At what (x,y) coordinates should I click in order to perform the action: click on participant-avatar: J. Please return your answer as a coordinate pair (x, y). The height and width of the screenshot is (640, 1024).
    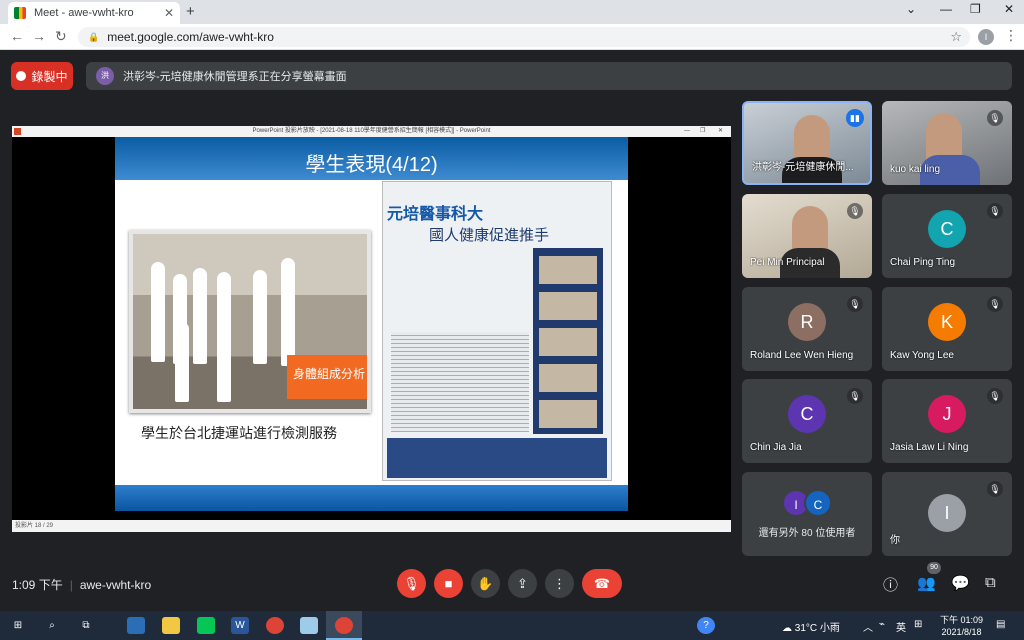
    Looking at the image, I should click on (947, 414).